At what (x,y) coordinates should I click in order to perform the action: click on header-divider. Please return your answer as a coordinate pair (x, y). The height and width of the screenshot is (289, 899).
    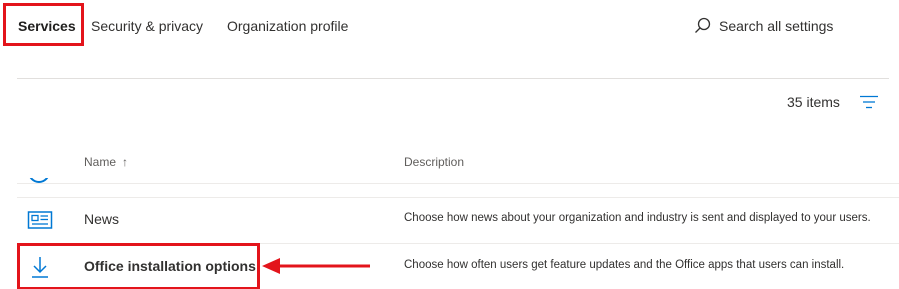
    Looking at the image, I should click on (453, 78).